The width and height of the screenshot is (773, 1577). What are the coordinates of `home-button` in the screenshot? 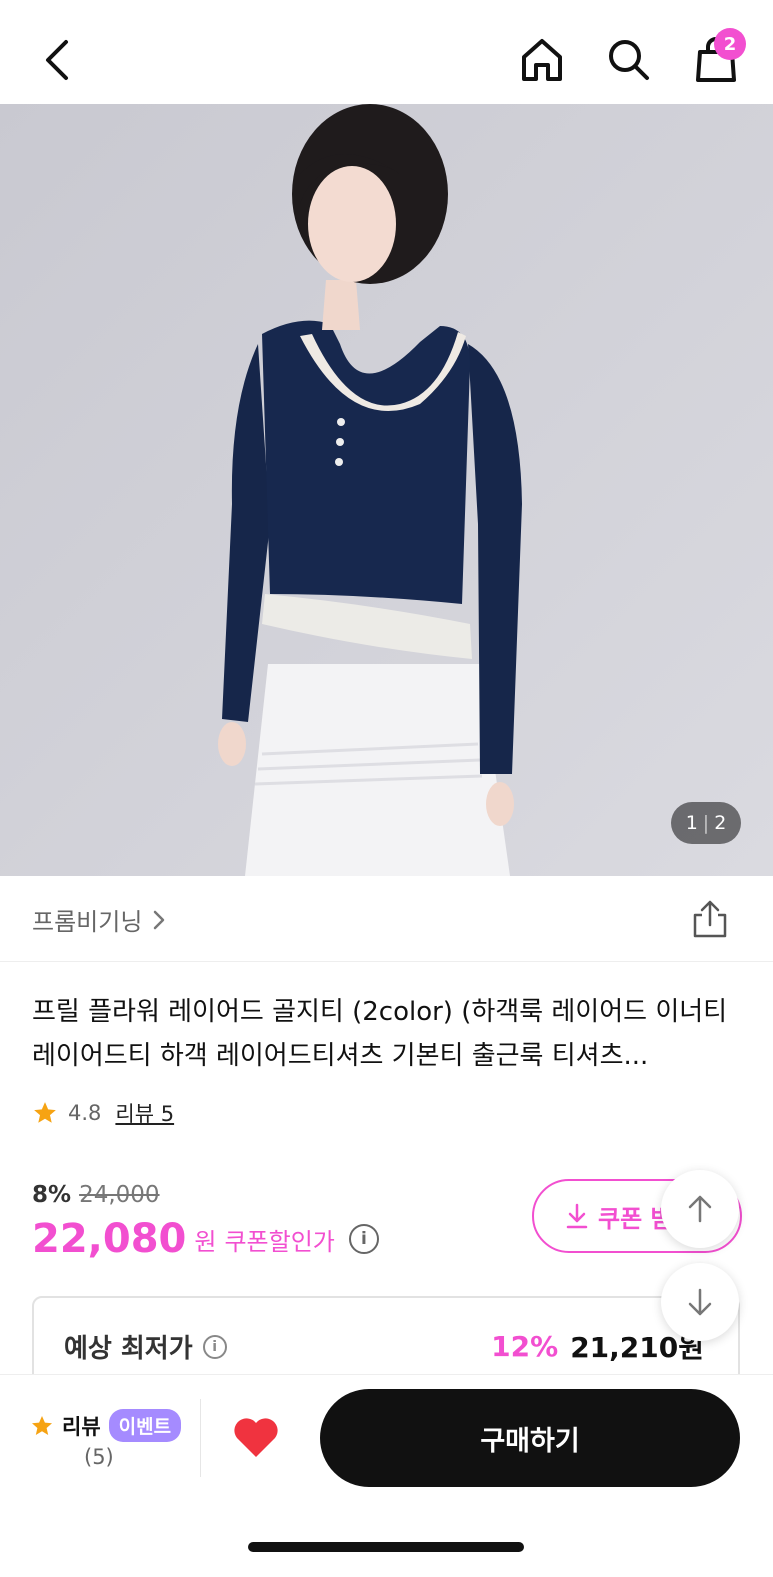 It's located at (542, 60).